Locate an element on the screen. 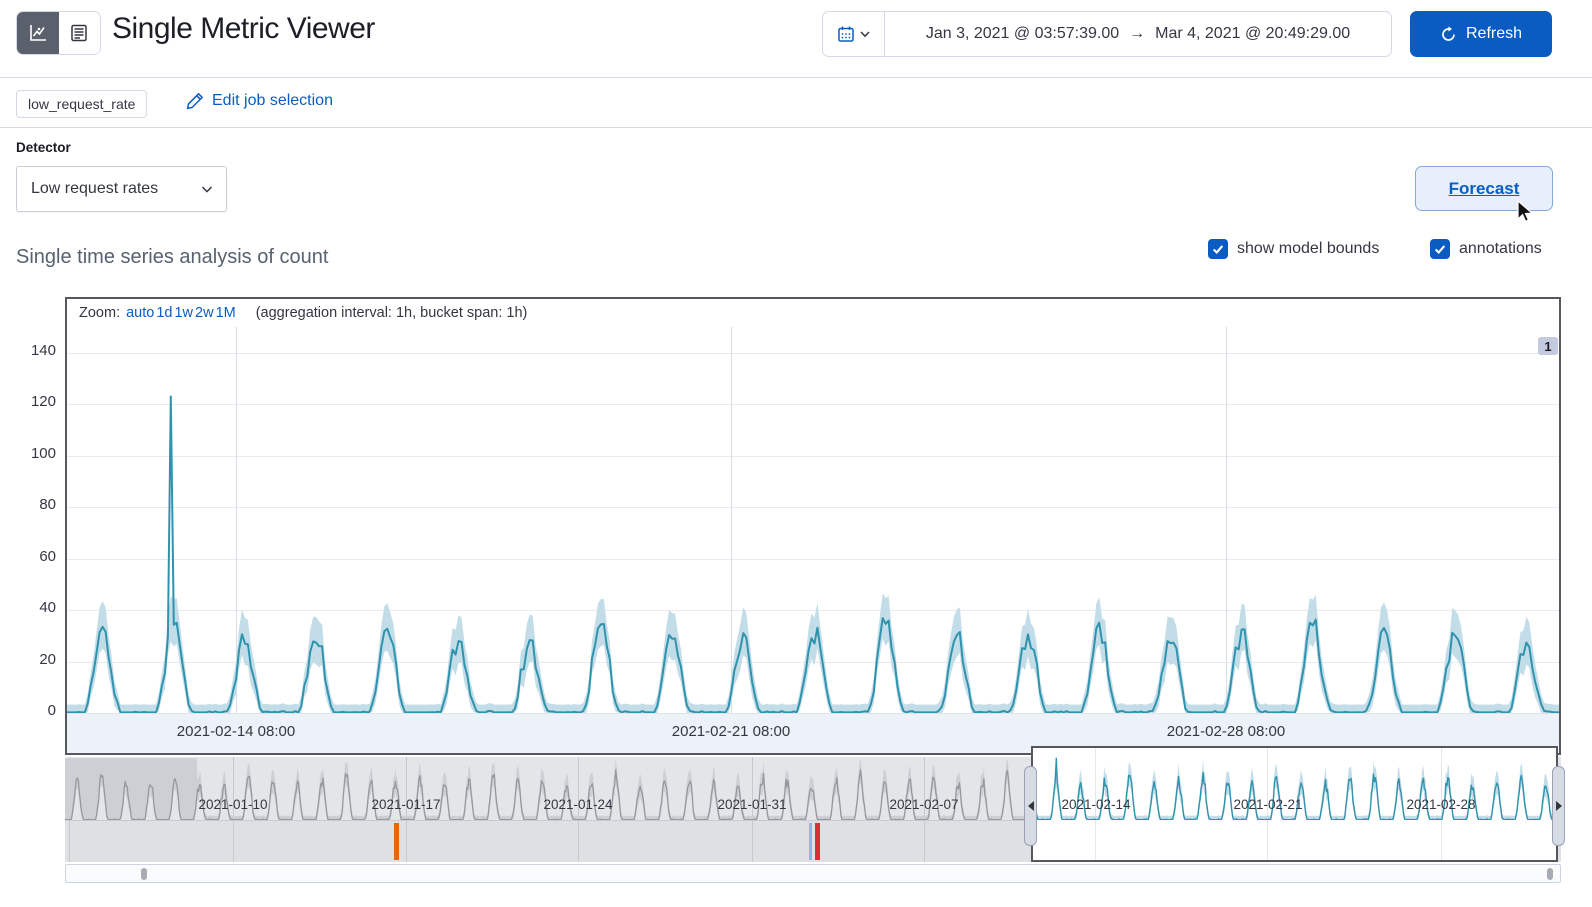 The width and height of the screenshot is (1592, 907). y-tick-40: 40 is located at coordinates (47, 607).